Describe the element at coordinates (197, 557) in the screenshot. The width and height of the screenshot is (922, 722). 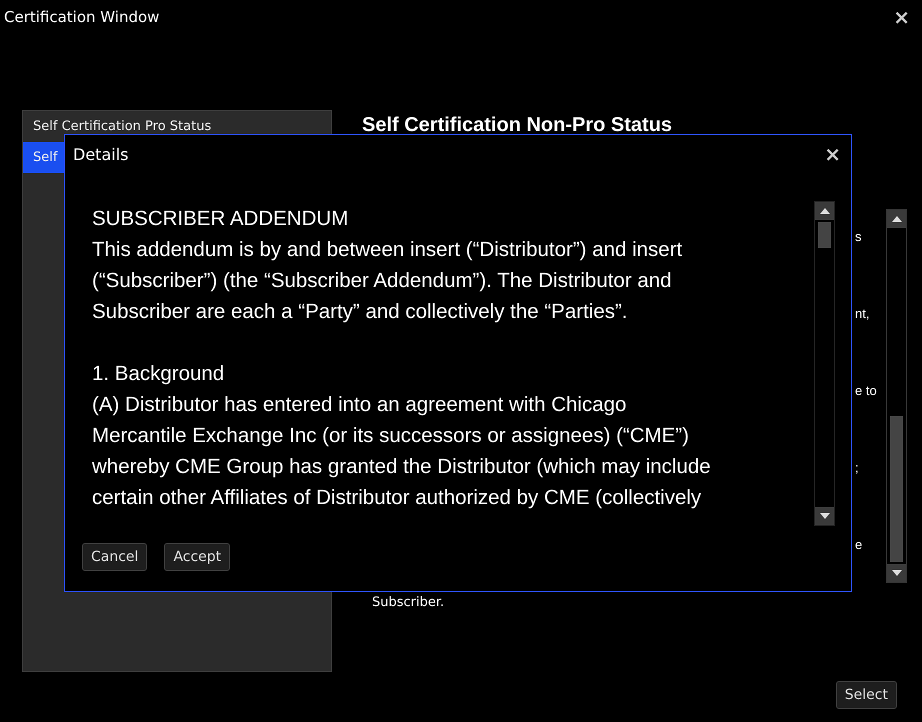
I see `accept-button: Accept` at that location.